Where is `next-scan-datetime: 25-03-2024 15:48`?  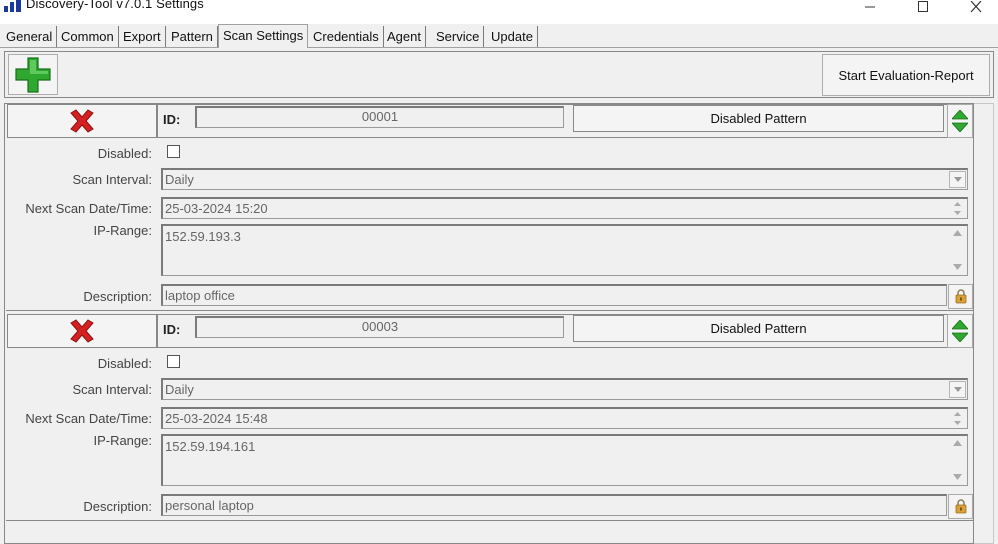 next-scan-datetime: 25-03-2024 15:48 is located at coordinates (564, 418).